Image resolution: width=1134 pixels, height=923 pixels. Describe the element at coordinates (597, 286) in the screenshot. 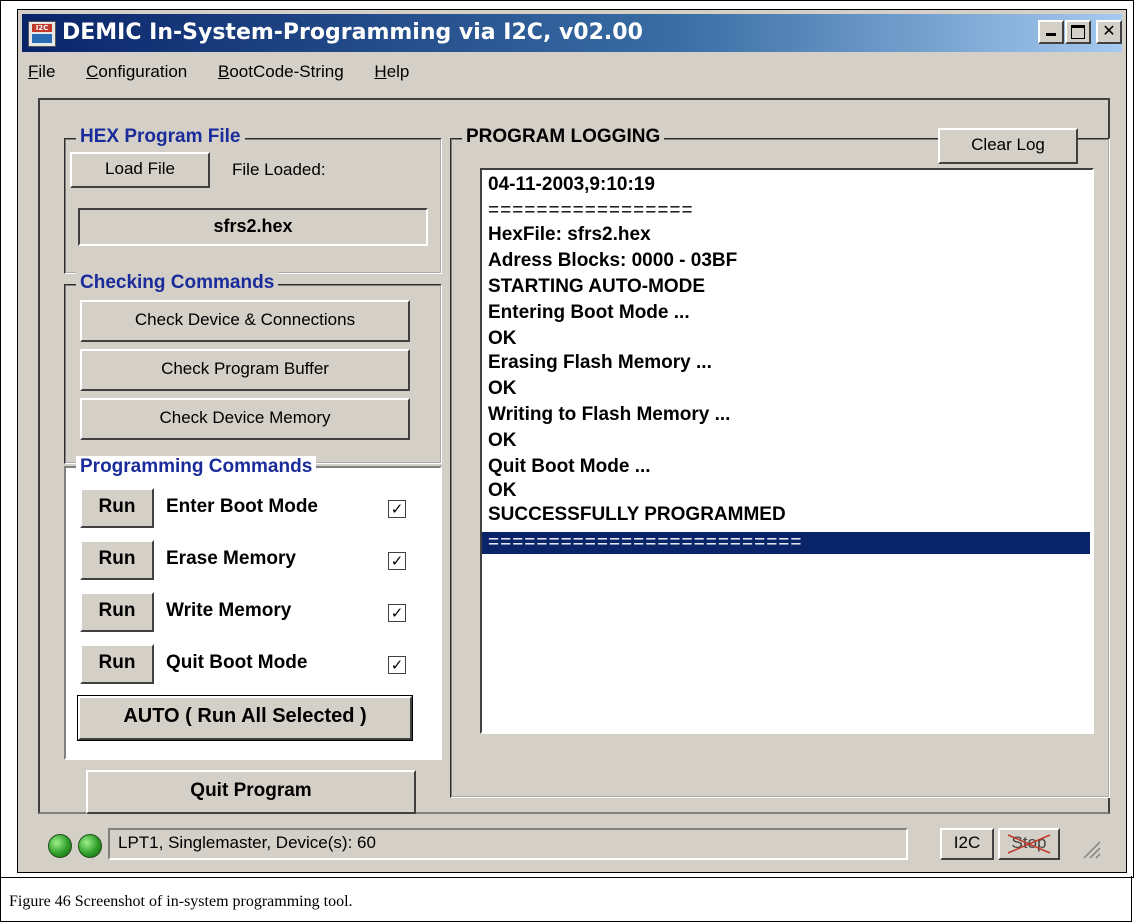

I see `log-line: STARTING AUTO-MODE` at that location.